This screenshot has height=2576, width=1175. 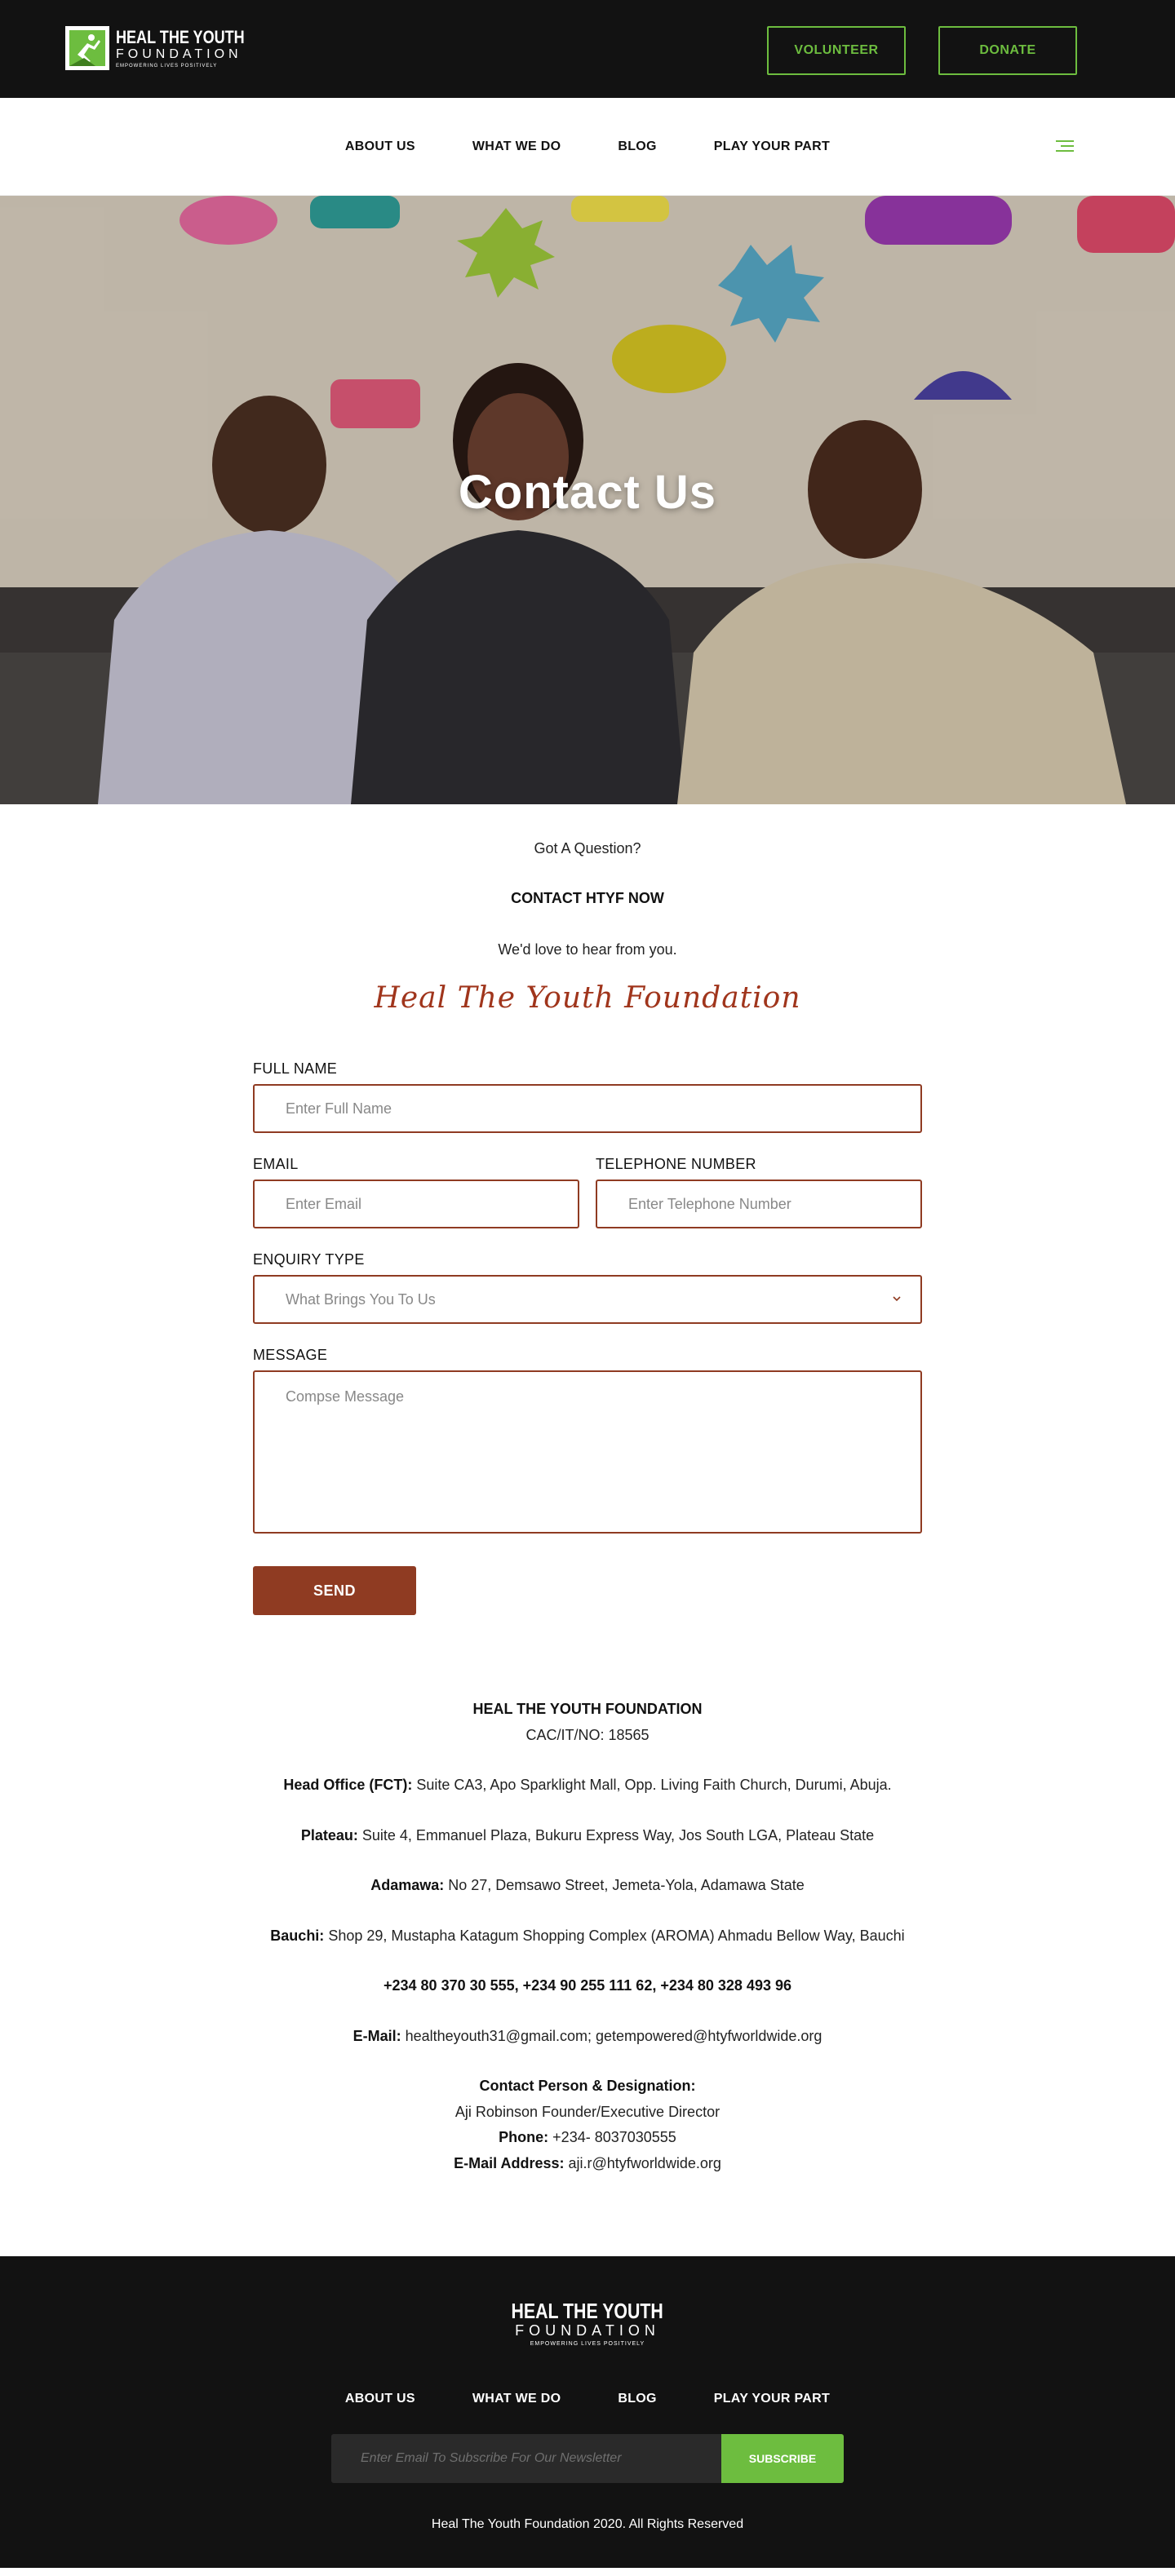 What do you see at coordinates (836, 50) in the screenshot?
I see `volunteer-button: VOLUNTEER` at bounding box center [836, 50].